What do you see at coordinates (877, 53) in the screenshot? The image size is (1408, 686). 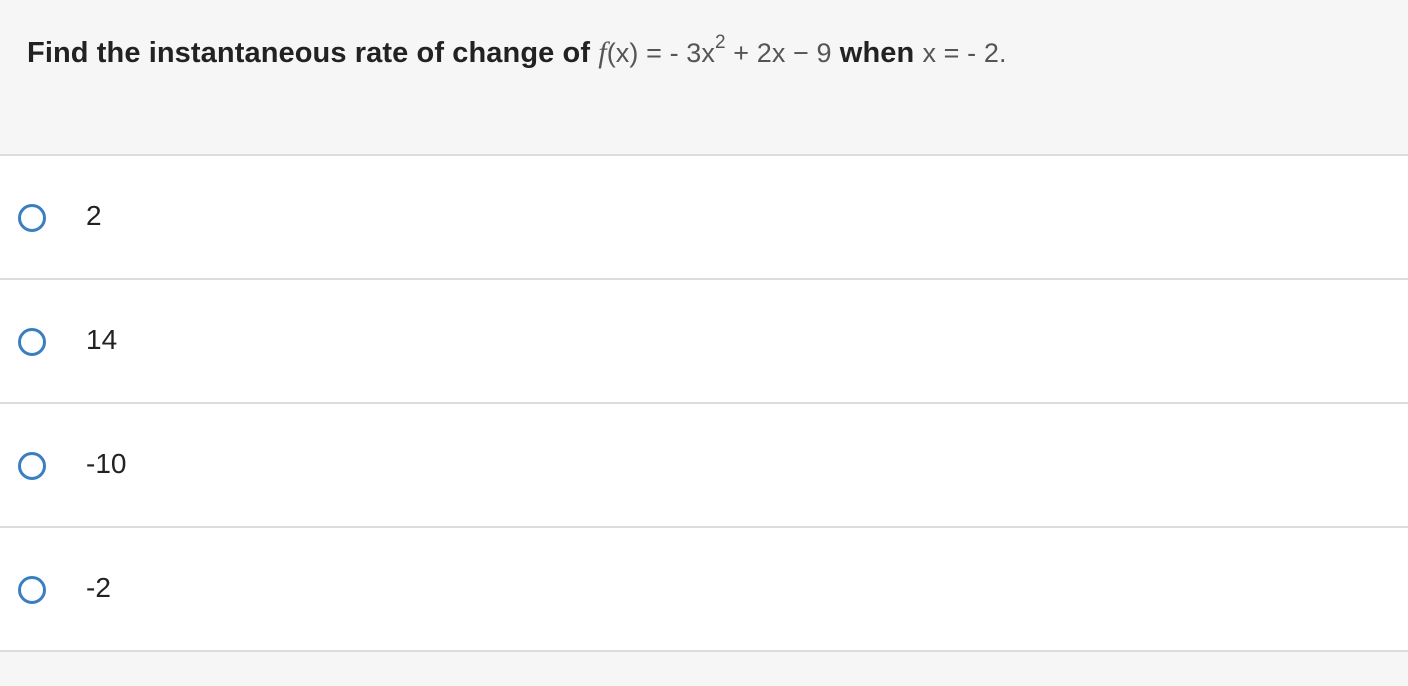 I see `when-word: when` at bounding box center [877, 53].